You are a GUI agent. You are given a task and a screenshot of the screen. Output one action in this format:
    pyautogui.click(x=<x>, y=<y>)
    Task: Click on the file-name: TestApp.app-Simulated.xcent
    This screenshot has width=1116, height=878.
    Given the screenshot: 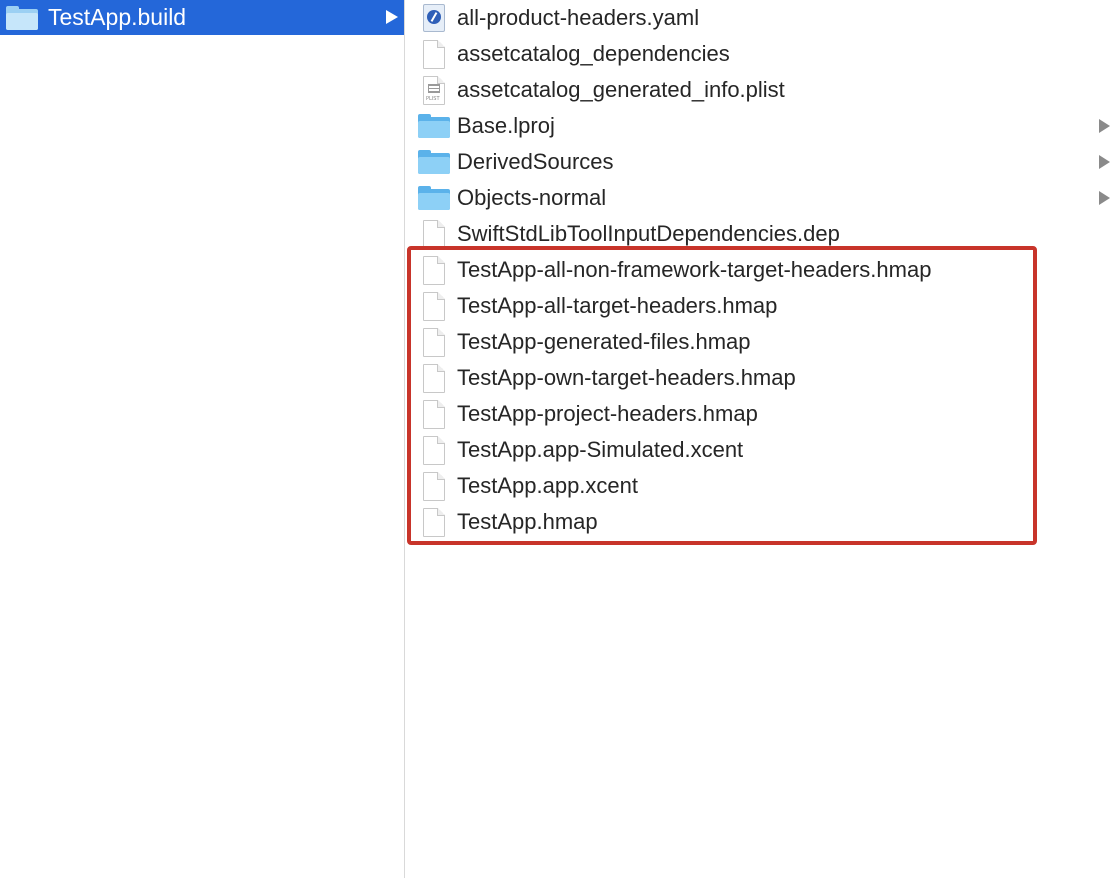 What is the action you would take?
    pyautogui.click(x=600, y=449)
    